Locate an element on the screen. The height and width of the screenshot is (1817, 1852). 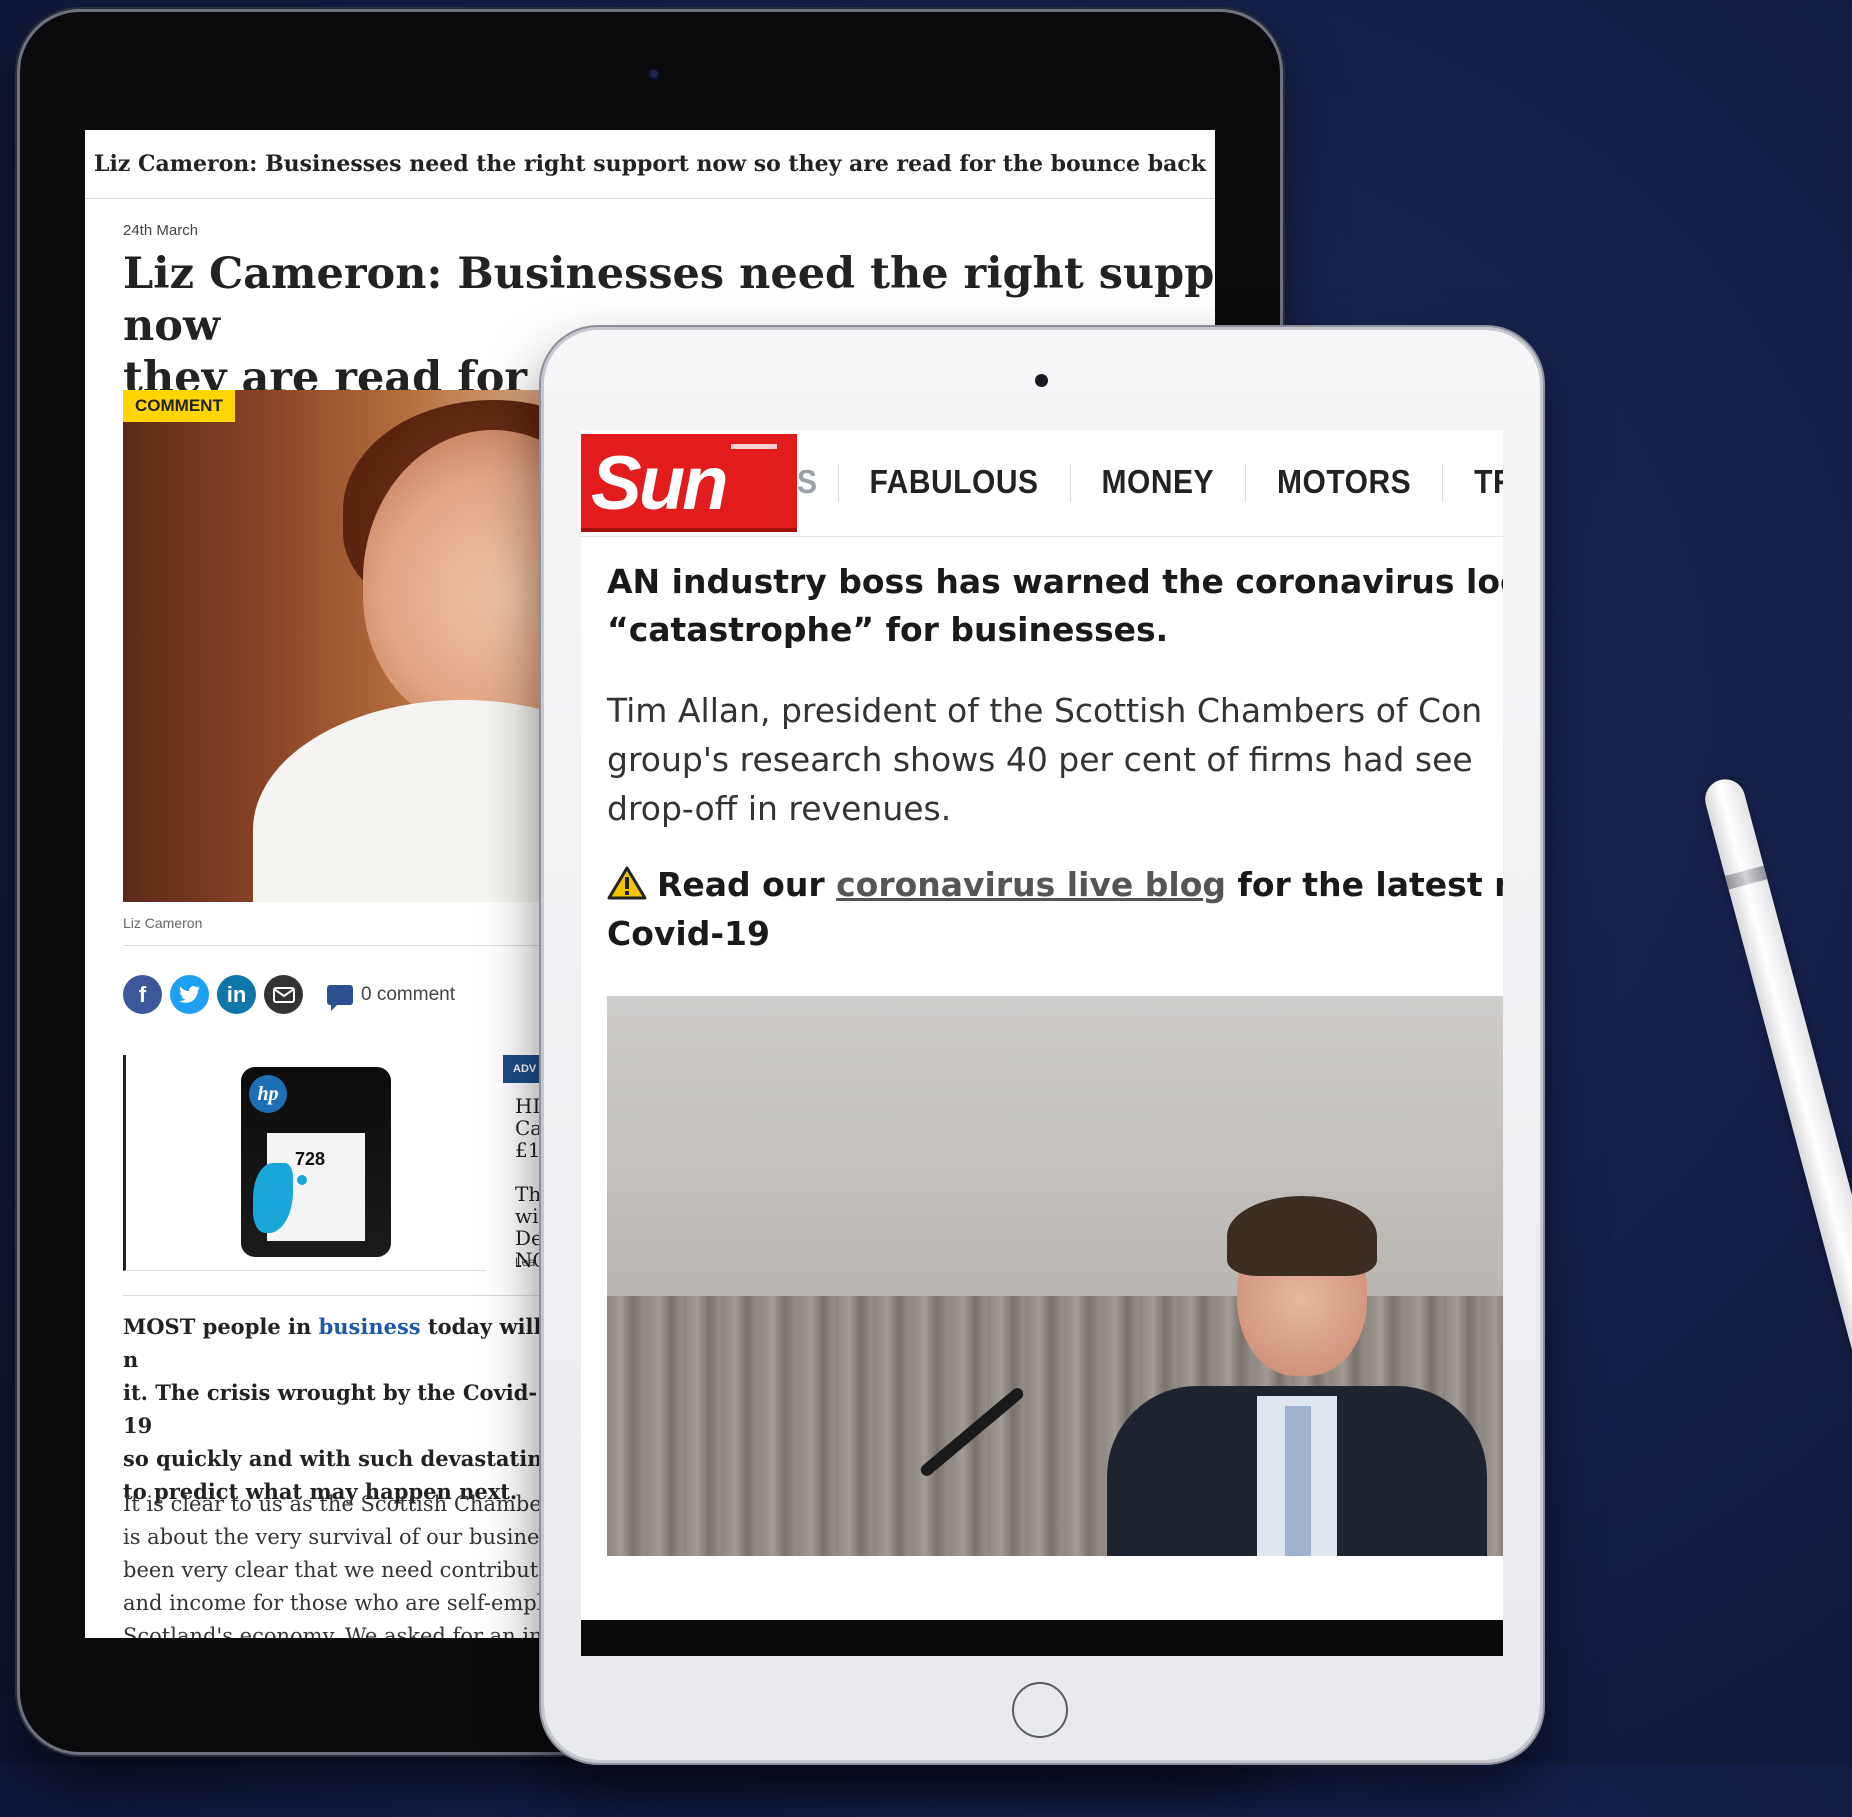
nav-menu: S FABULOUS MONEY MOTORS TRAVEL is located at coordinates (1150, 483).